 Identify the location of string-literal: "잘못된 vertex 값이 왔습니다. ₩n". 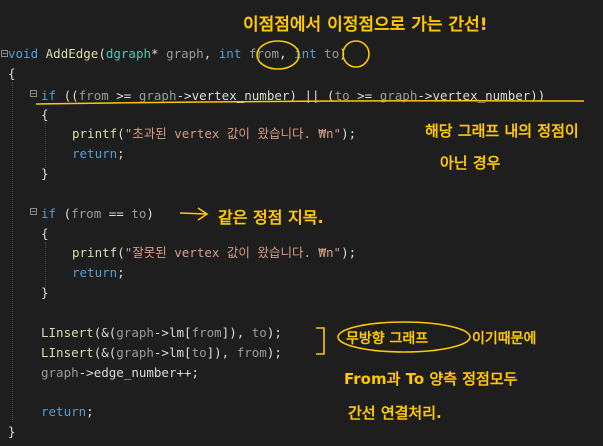
(233, 252).